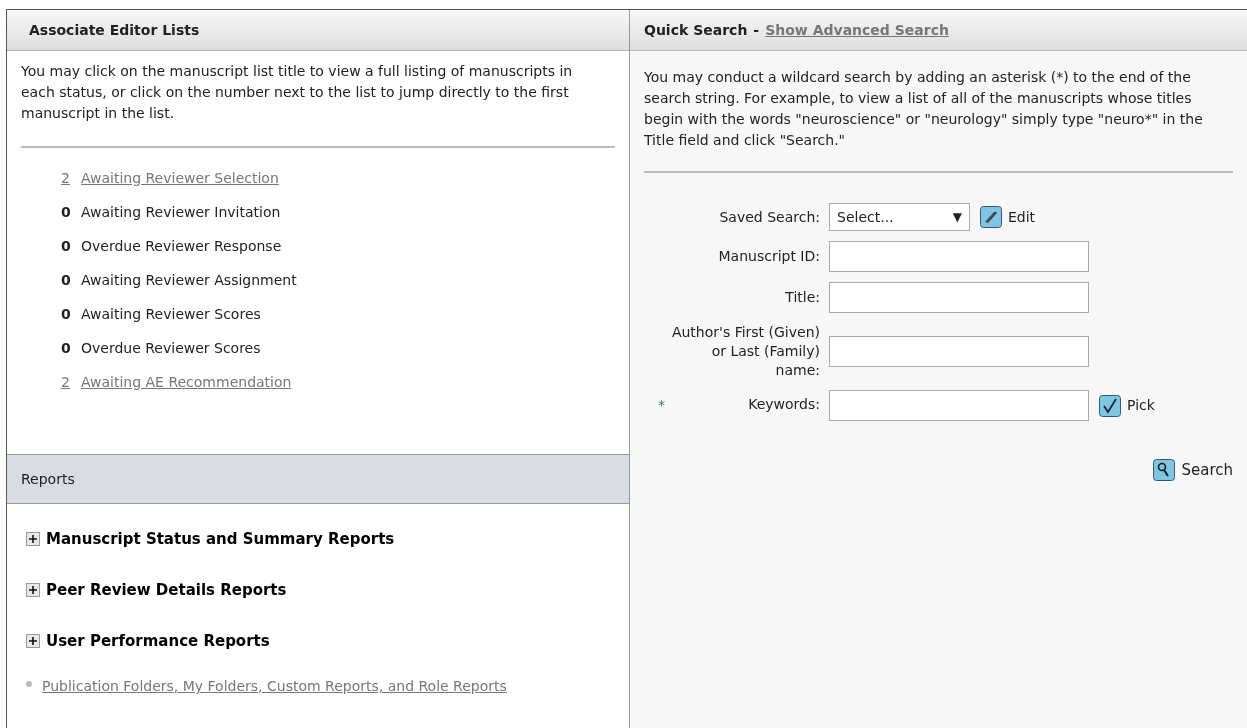 This screenshot has height=728, width=1247. Describe the element at coordinates (158, 641) in the screenshot. I see `report-section-title: User Performance Reports` at that location.